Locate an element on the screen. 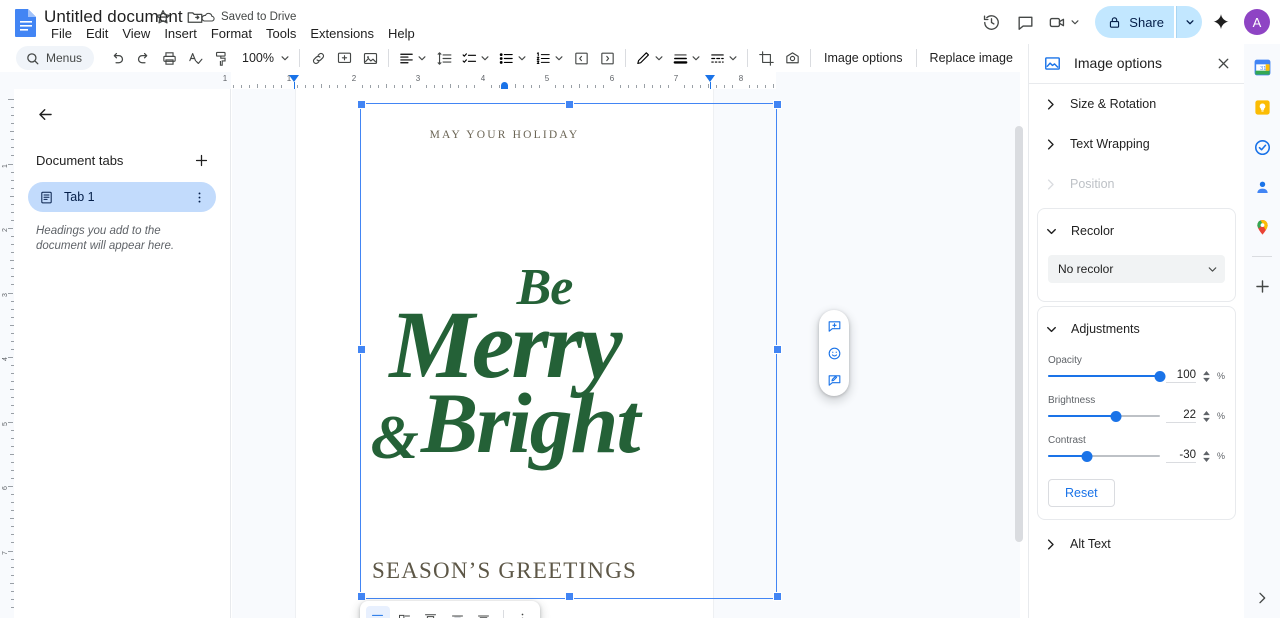 This screenshot has width=1280, height=618. vertical-ruler: 1234567 is located at coordinates (7, 353).